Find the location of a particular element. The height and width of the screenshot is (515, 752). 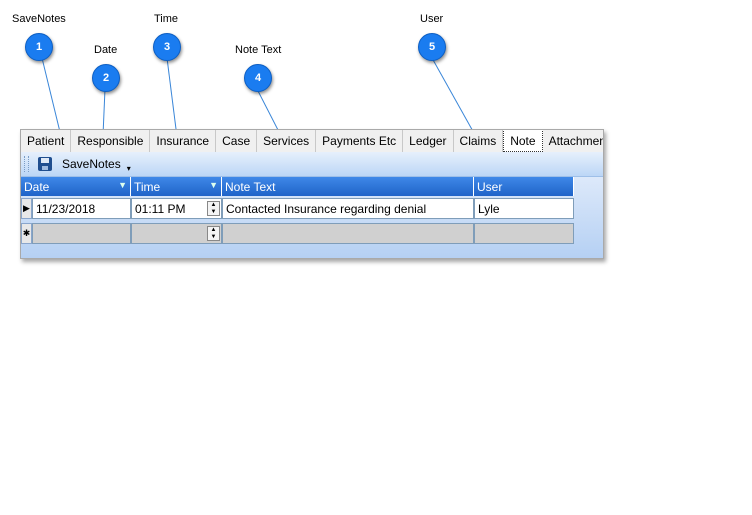

save-disk-icon is located at coordinates (45, 164).